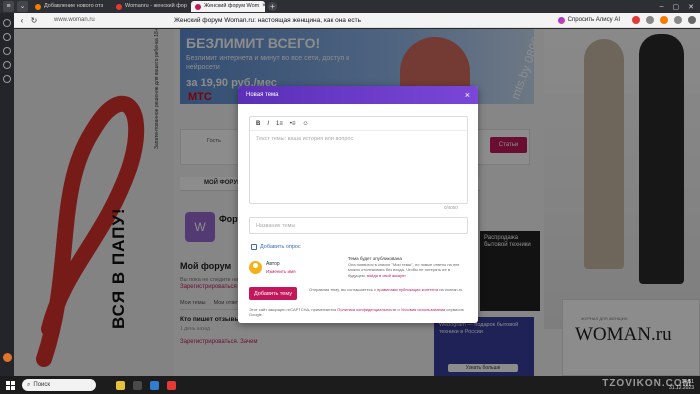 The height and width of the screenshot is (394, 700). What do you see at coordinates (662, 7) in the screenshot?
I see `minimize-icon: –` at bounding box center [662, 7].